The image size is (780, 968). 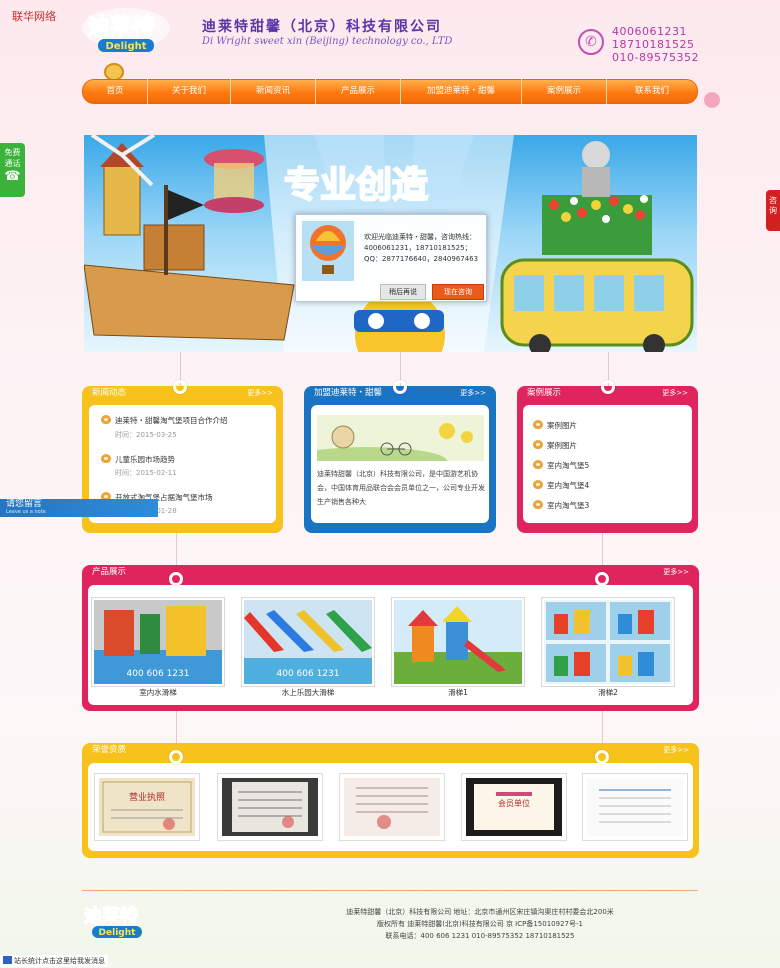 I want to click on news-title: 儿童乐园市场趋势, so click(x=145, y=459).